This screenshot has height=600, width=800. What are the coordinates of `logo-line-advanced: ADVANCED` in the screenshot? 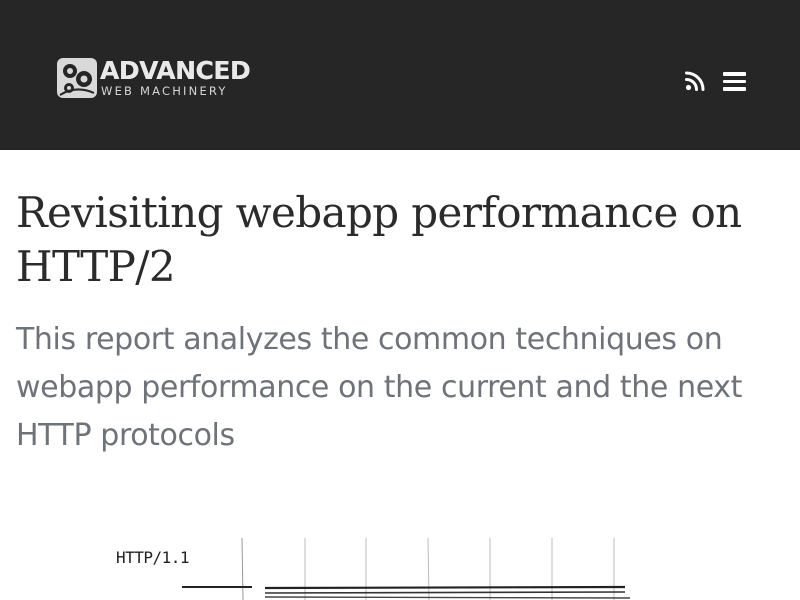 It's located at (175, 71).